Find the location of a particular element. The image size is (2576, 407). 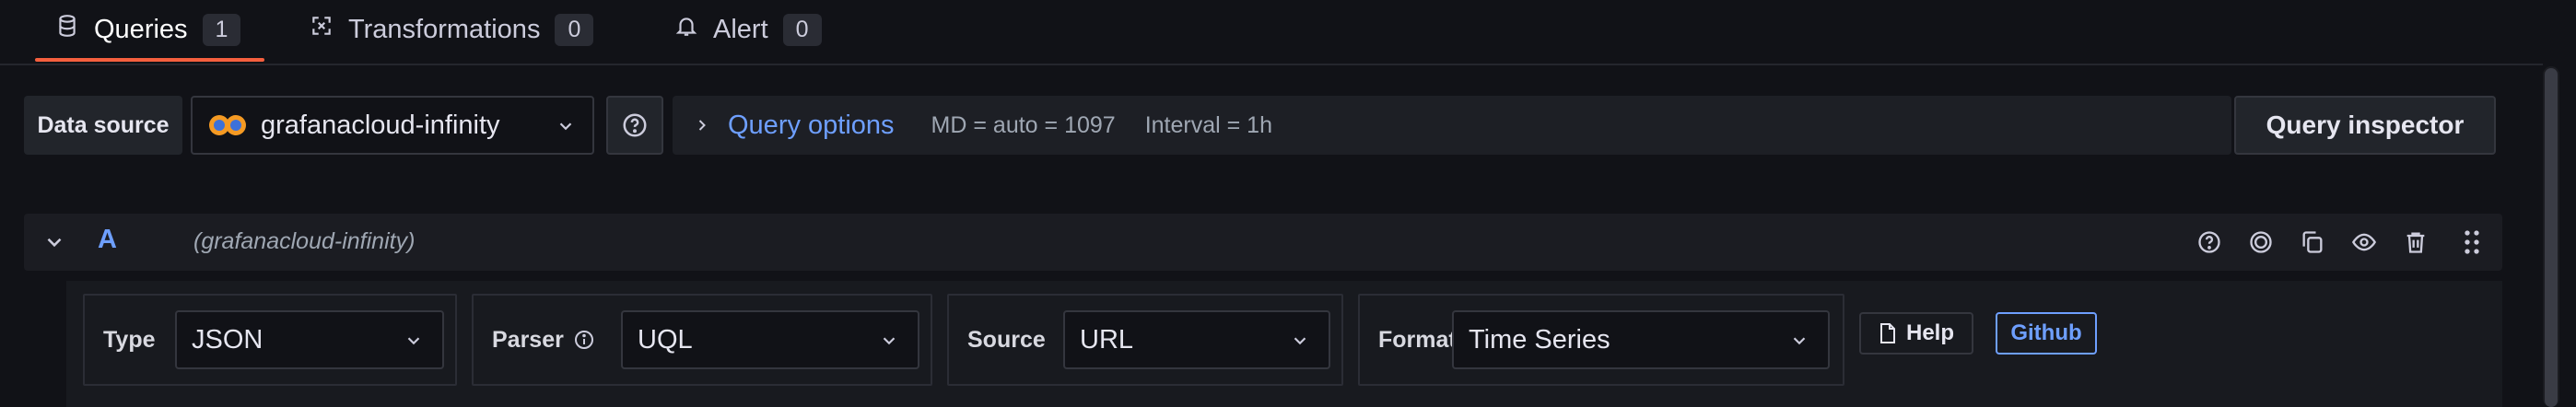

drag-dots-icon is located at coordinates (2472, 242).